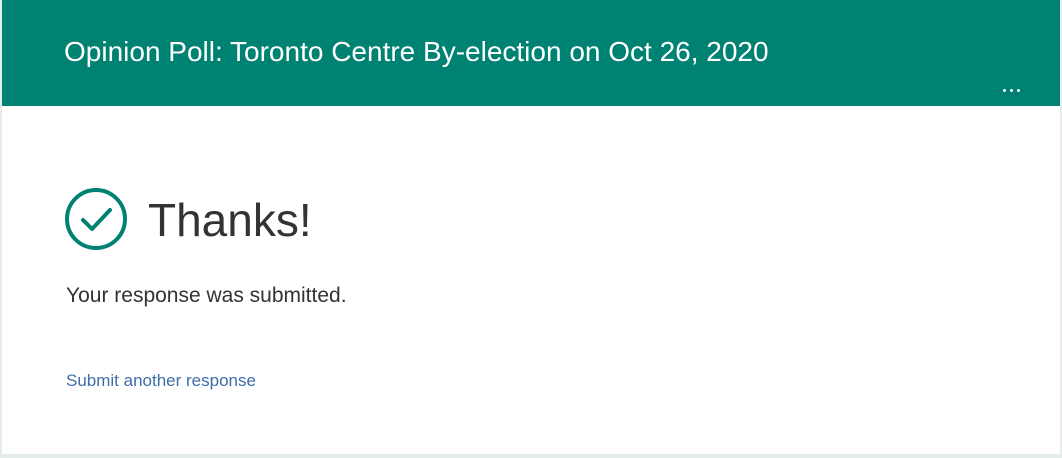  I want to click on more-options-button, so click(1011, 90).